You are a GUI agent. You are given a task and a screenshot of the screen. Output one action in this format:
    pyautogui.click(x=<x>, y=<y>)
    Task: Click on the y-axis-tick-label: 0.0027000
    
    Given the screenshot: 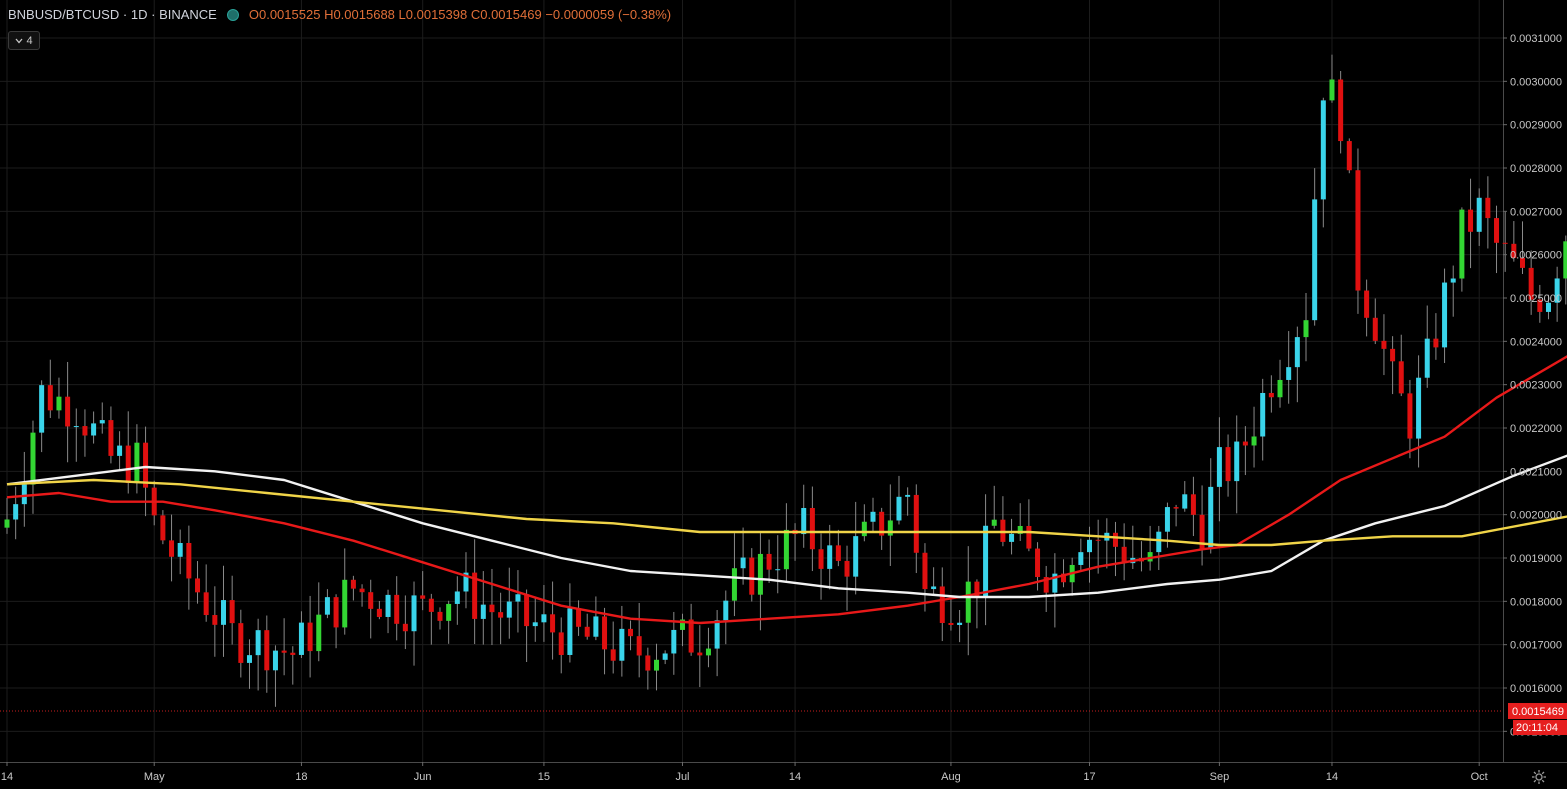 What is the action you would take?
    pyautogui.click(x=1536, y=212)
    